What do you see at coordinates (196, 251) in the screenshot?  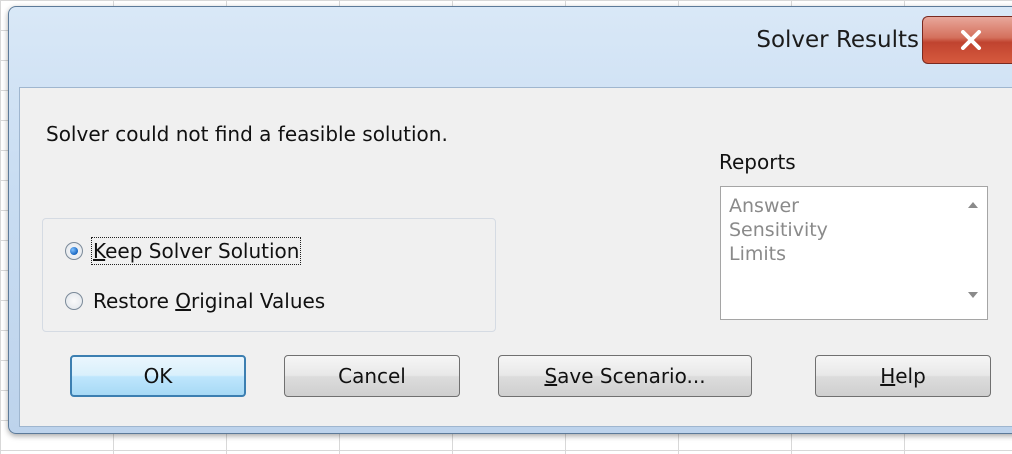 I see `keep-solution-label: Keep Solver Solution` at bounding box center [196, 251].